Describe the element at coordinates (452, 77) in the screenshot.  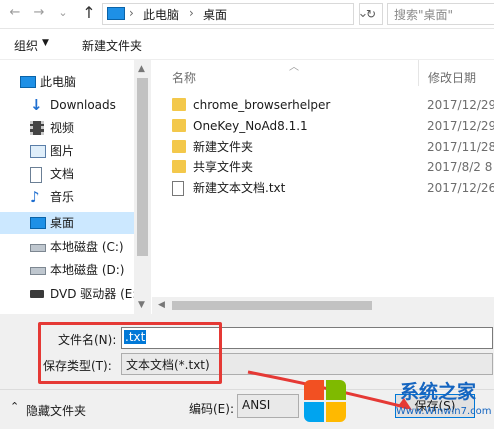
I see `column-header-date: 修改日期` at that location.